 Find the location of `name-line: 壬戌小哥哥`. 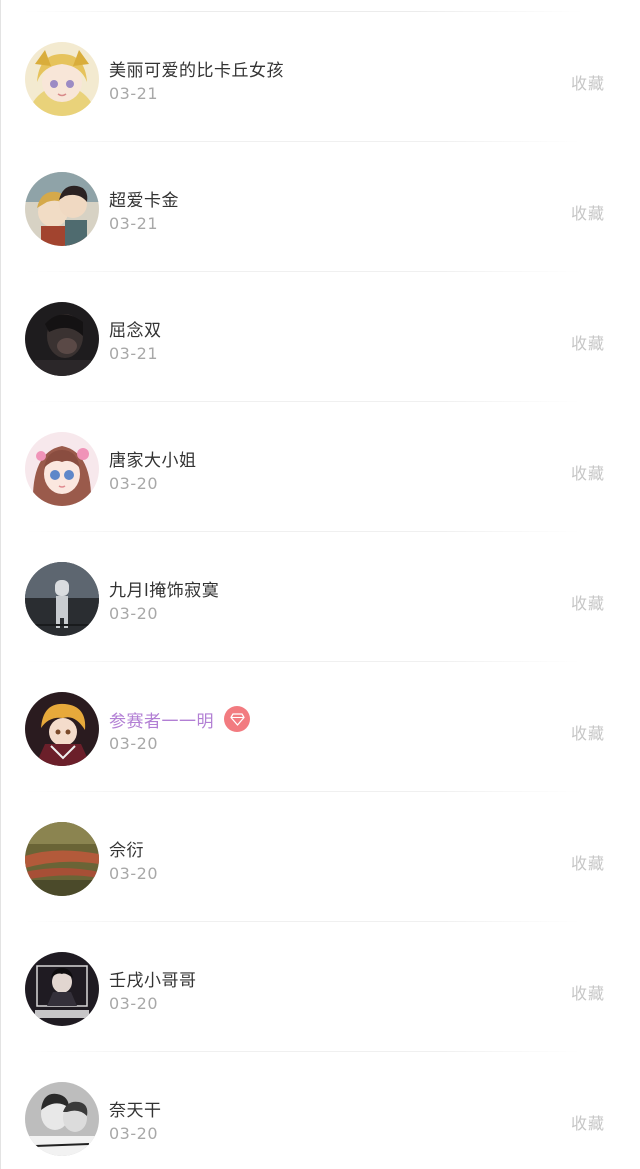

name-line: 壬戌小哥哥 is located at coordinates (153, 978).